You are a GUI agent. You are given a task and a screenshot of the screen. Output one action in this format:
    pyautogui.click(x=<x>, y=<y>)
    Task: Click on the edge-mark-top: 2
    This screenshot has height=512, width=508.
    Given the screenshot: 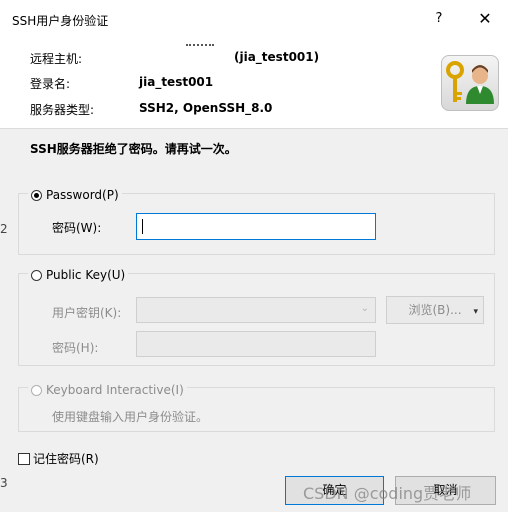 What is the action you would take?
    pyautogui.click(x=4, y=229)
    